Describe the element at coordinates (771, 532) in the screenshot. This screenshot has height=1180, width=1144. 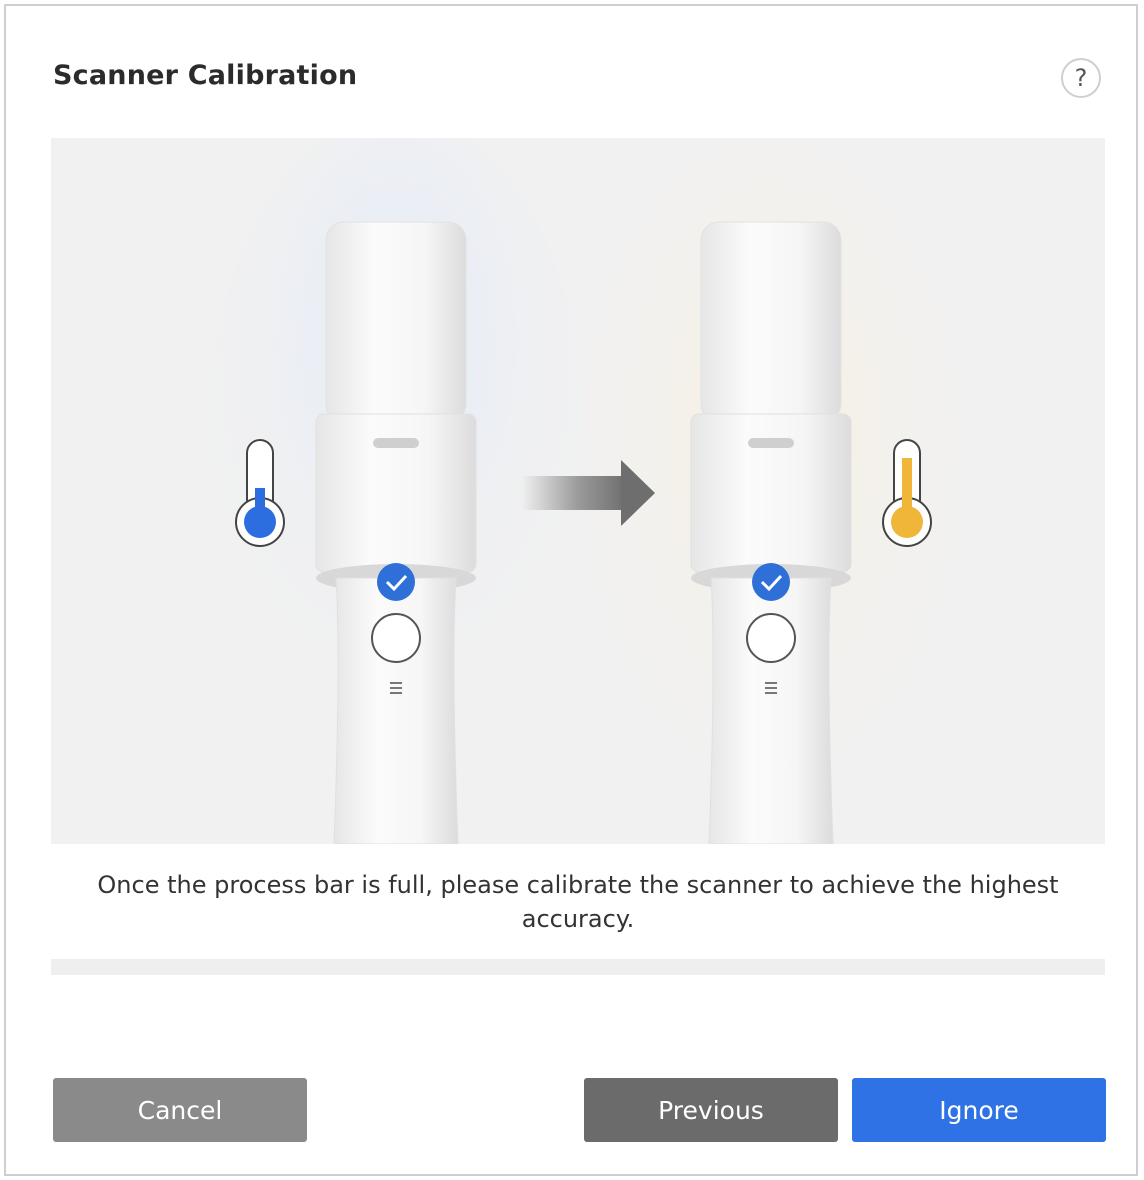
I see `scanner-warm` at that location.